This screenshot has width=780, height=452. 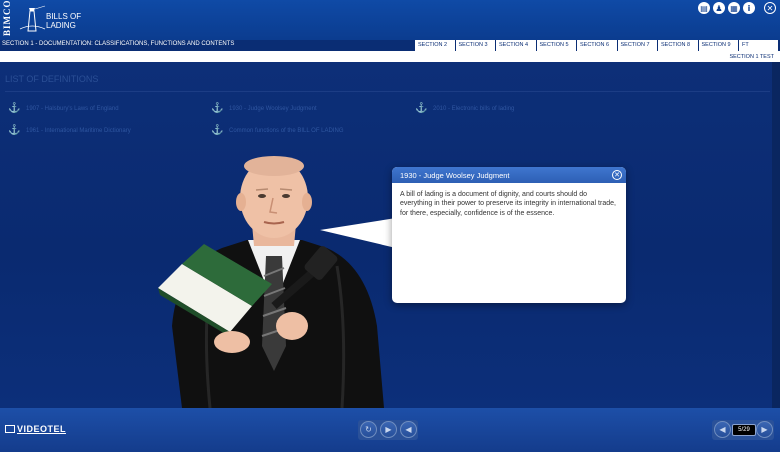 I want to click on tab-section-3: SECTION 3, so click(x=474, y=45).